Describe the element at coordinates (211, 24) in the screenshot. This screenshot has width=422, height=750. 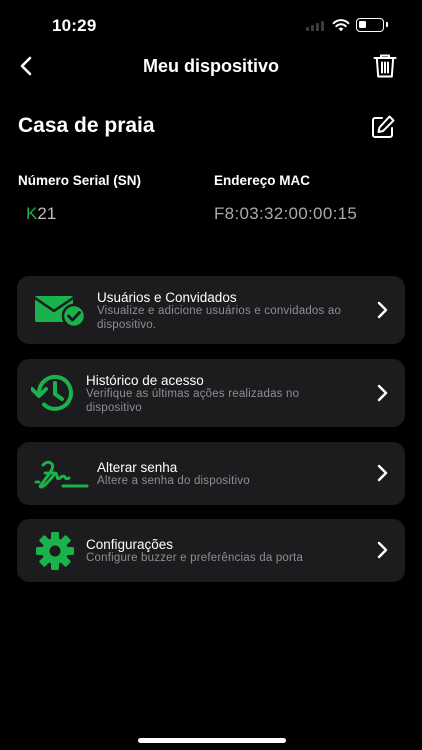
I see `status-bar: 10:29` at that location.